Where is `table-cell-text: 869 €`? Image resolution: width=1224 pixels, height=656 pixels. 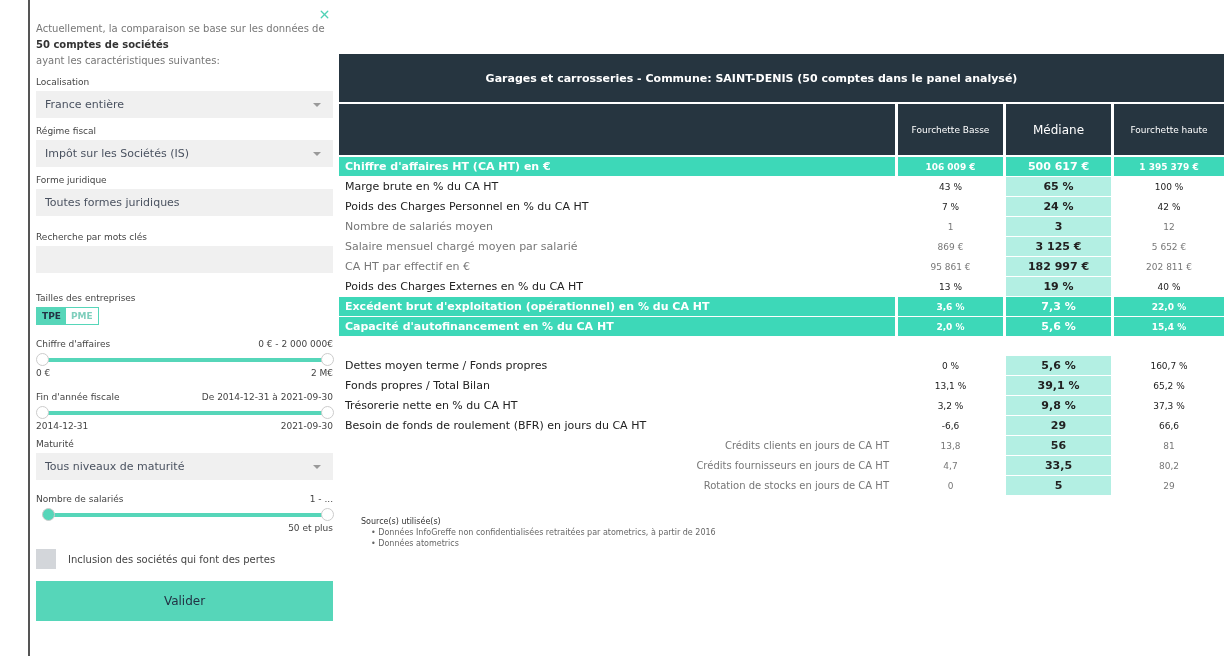 table-cell-text: 869 € is located at coordinates (950, 247).